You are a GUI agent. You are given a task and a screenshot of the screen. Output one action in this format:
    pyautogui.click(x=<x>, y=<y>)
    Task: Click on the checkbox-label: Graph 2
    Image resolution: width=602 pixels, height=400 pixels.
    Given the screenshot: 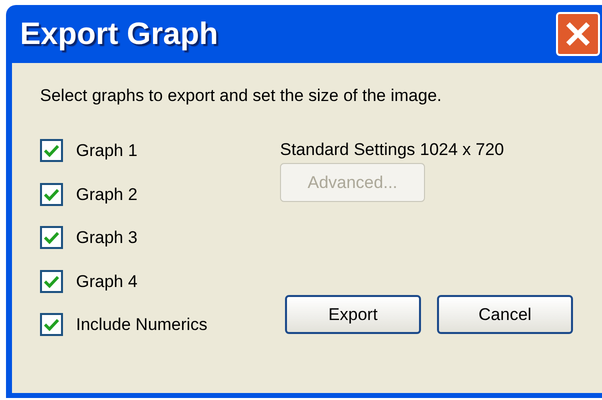 What is the action you would take?
    pyautogui.click(x=107, y=194)
    